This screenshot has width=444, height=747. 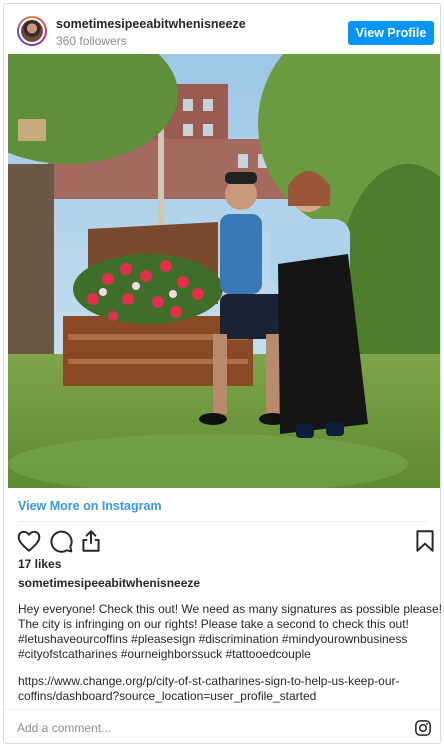 I want to click on profile-username: sometimesipeeabitwhenisneeze, so click(x=151, y=24).